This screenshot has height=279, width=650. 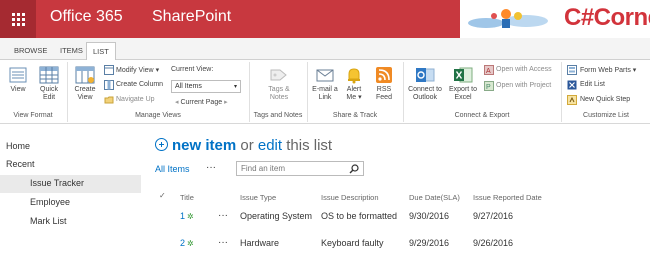 I want to click on logo-mark-icon, so click(x=508, y=18).